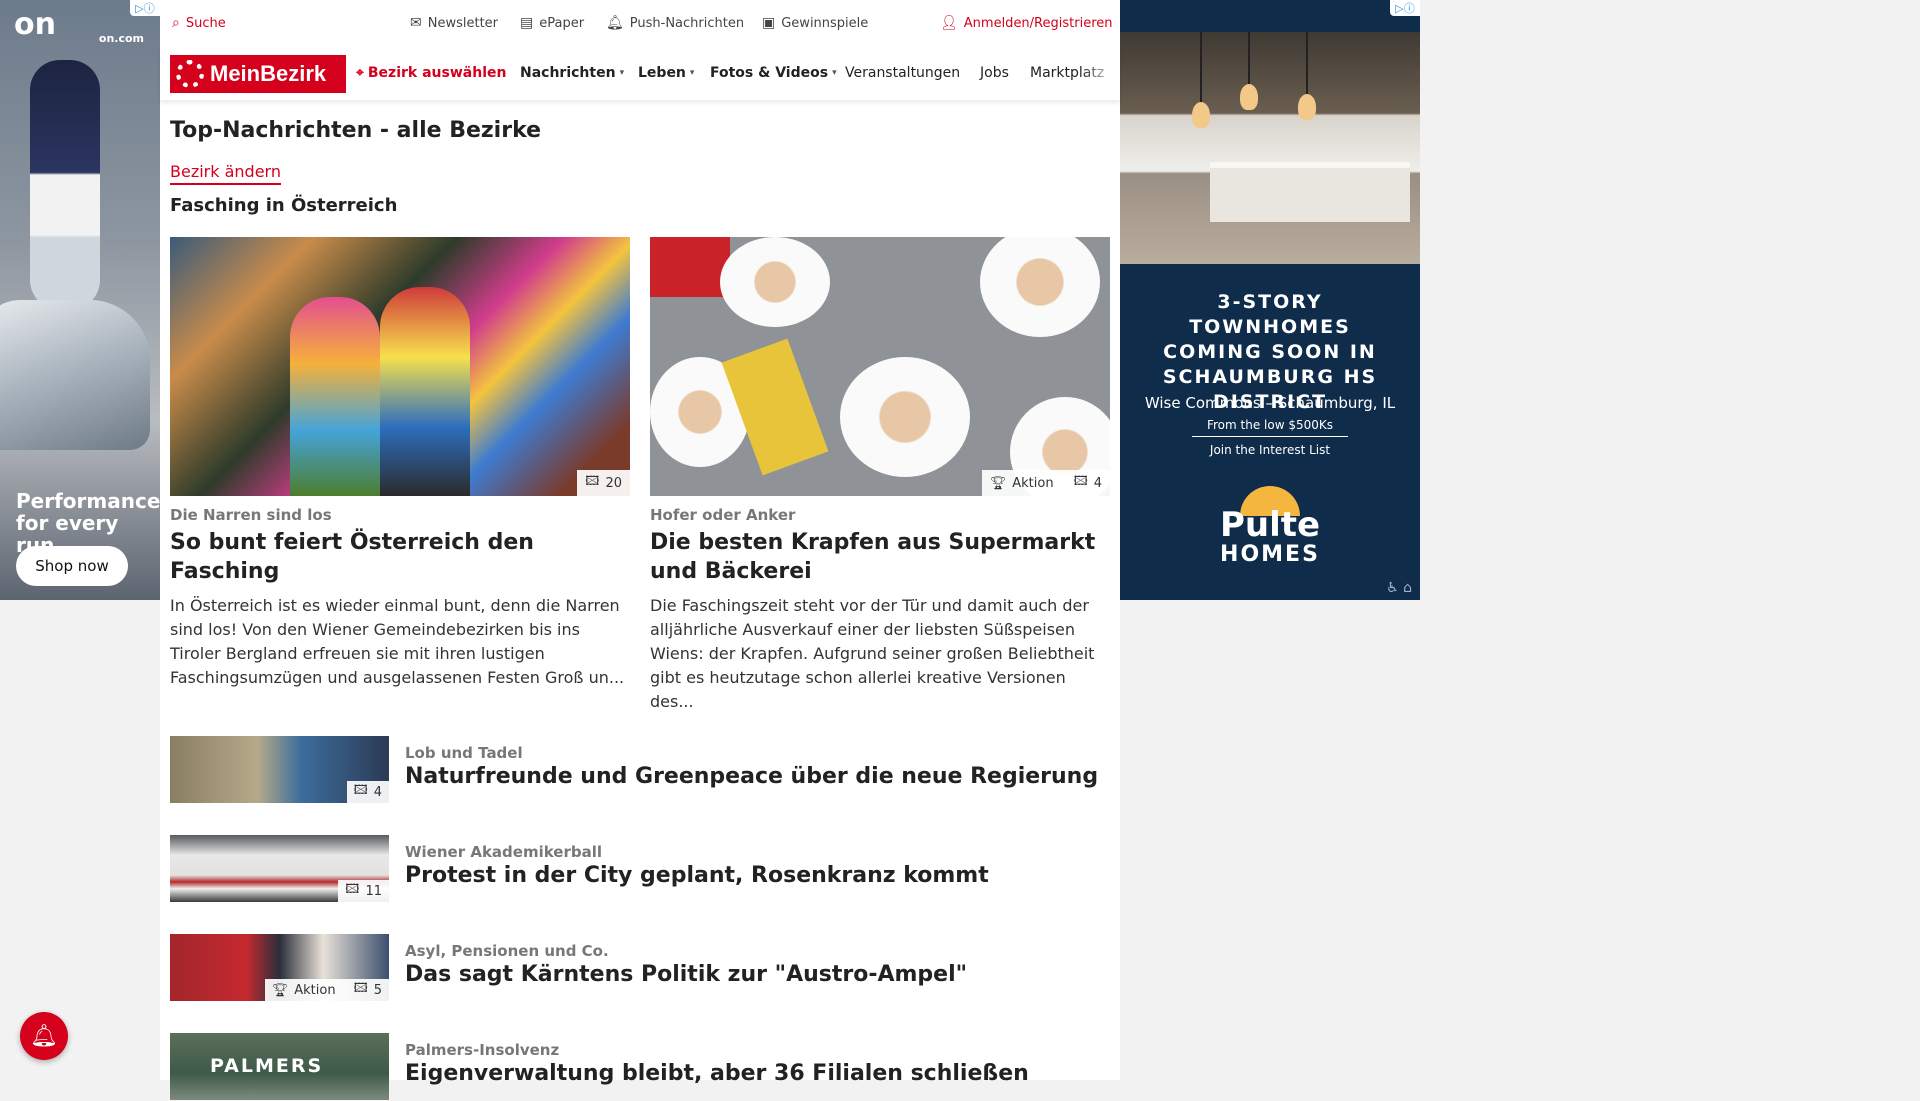 Image resolution: width=1920 pixels, height=1101 pixels. I want to click on change-district-link: Bezirk ändern, so click(225, 173).